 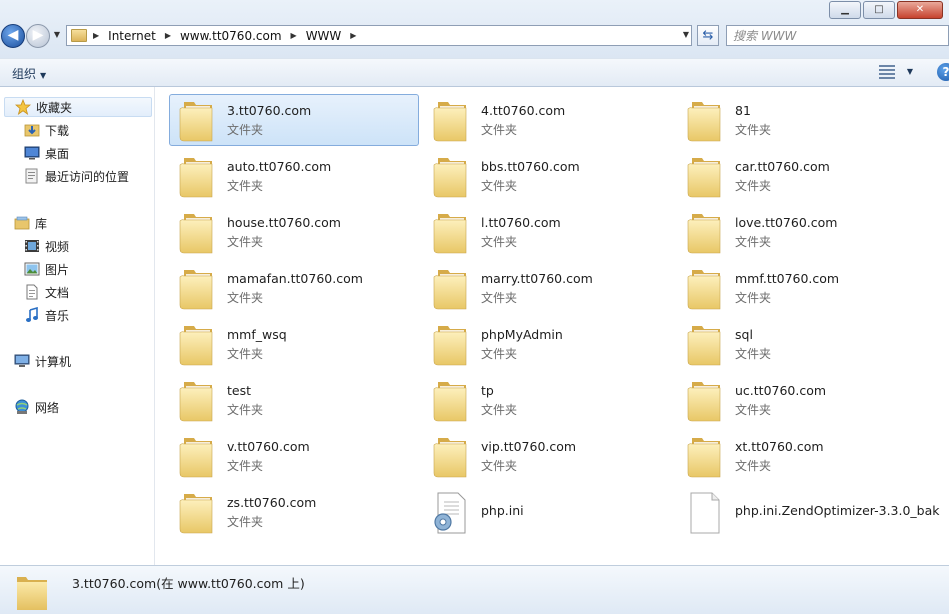 I want to click on folder-item: bbs.tt0760.com 文件夹, so click(x=548, y=176).